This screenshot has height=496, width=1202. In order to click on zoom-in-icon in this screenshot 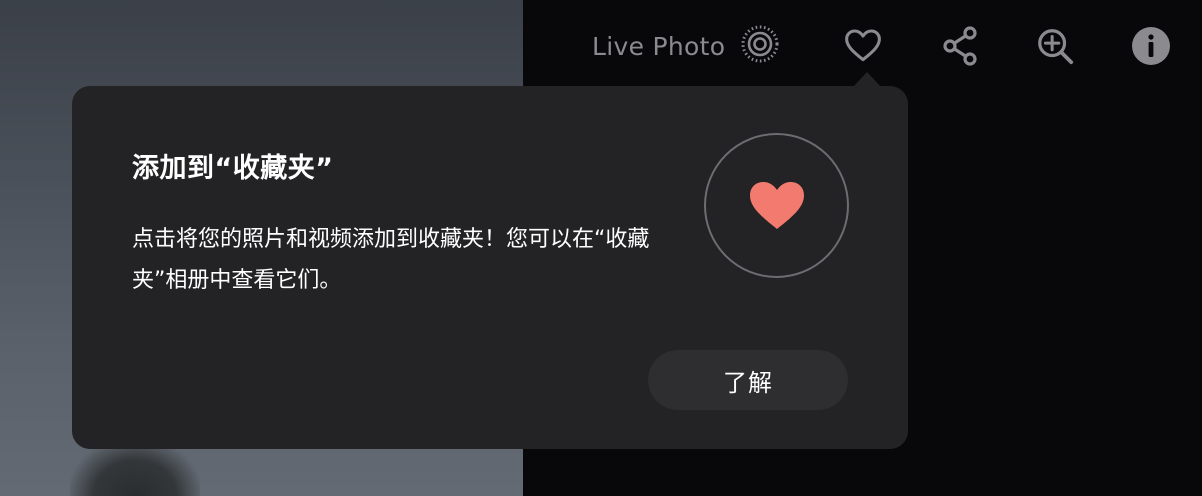, I will do `click(1056, 47)`.